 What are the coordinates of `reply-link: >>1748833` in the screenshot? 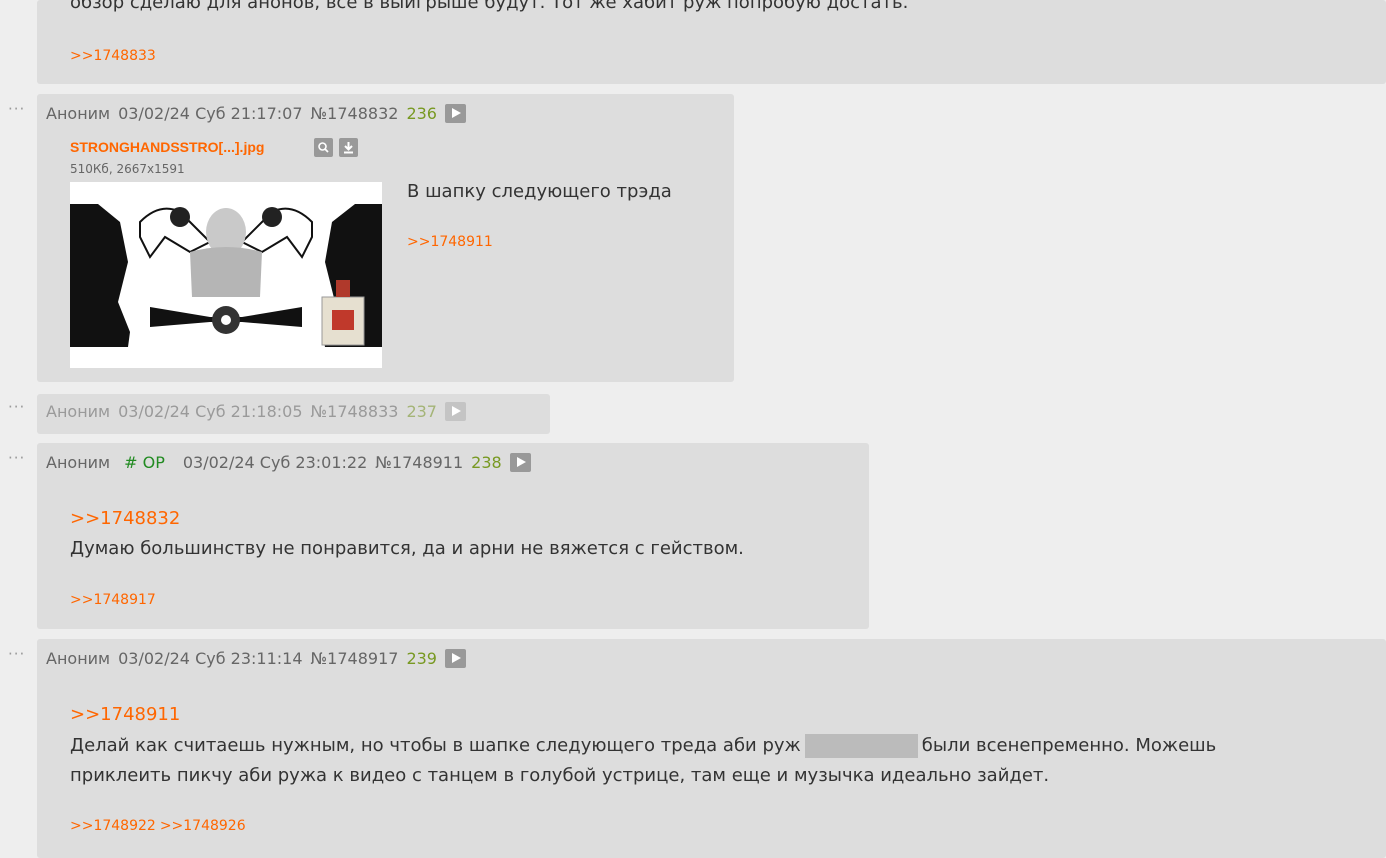 It's located at (113, 56).